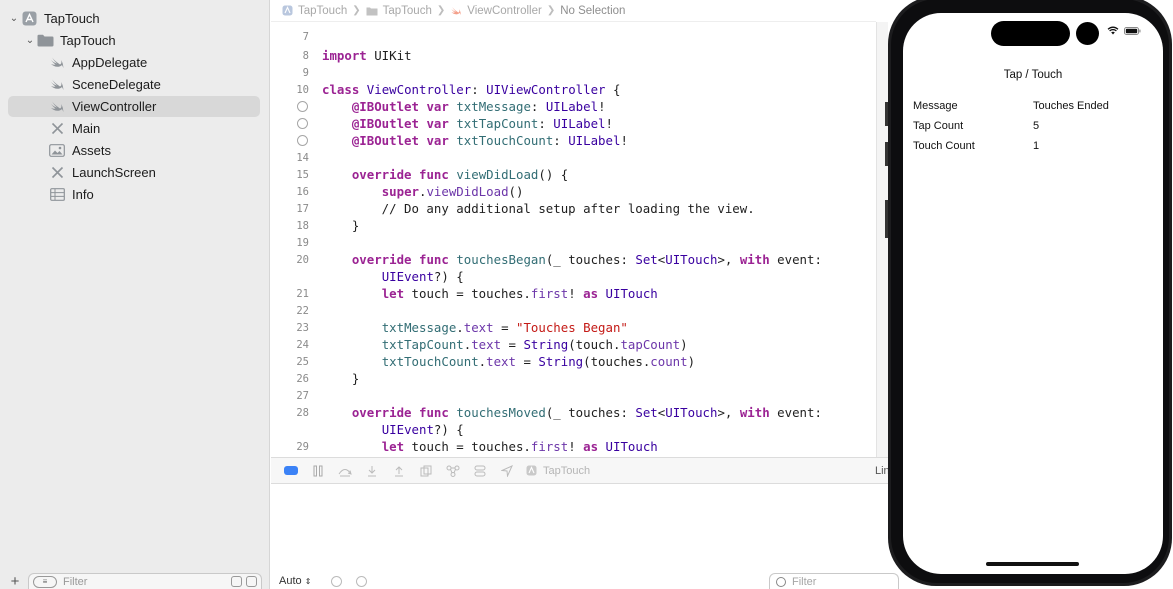 The image size is (1173, 589). What do you see at coordinates (318, 471) in the screenshot?
I see `pause-icon` at bounding box center [318, 471].